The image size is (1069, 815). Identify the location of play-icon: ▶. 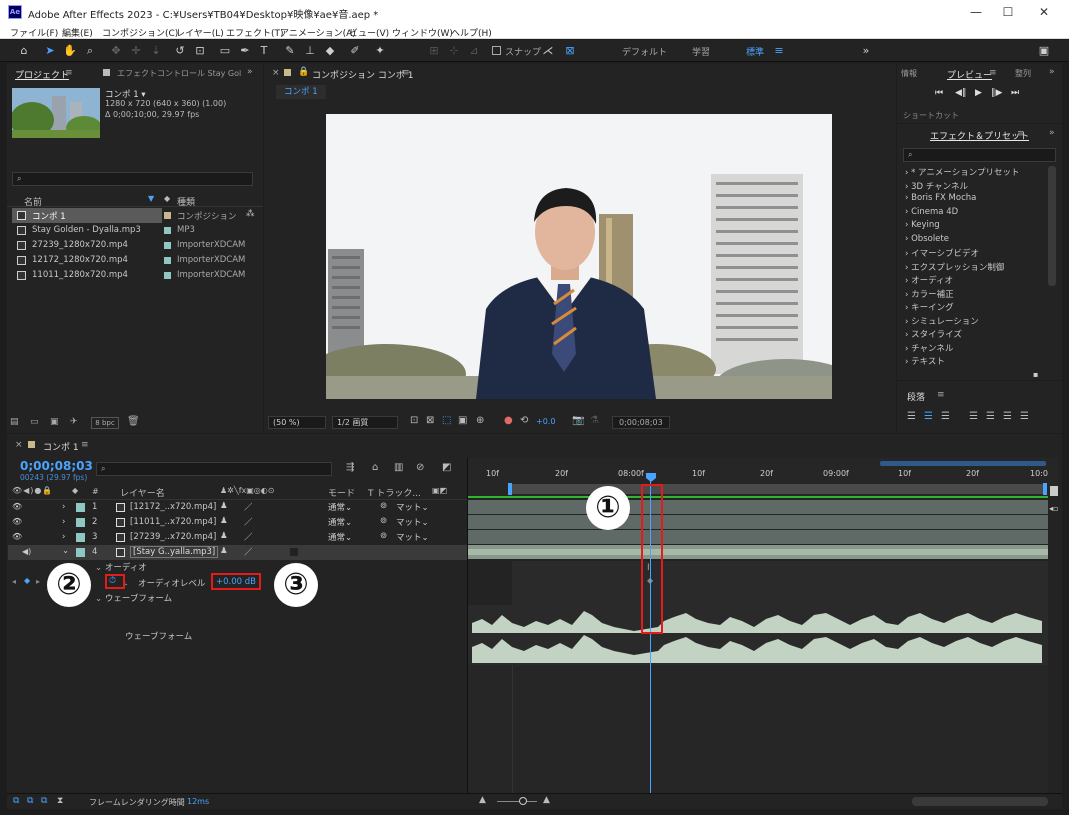
(978, 93).